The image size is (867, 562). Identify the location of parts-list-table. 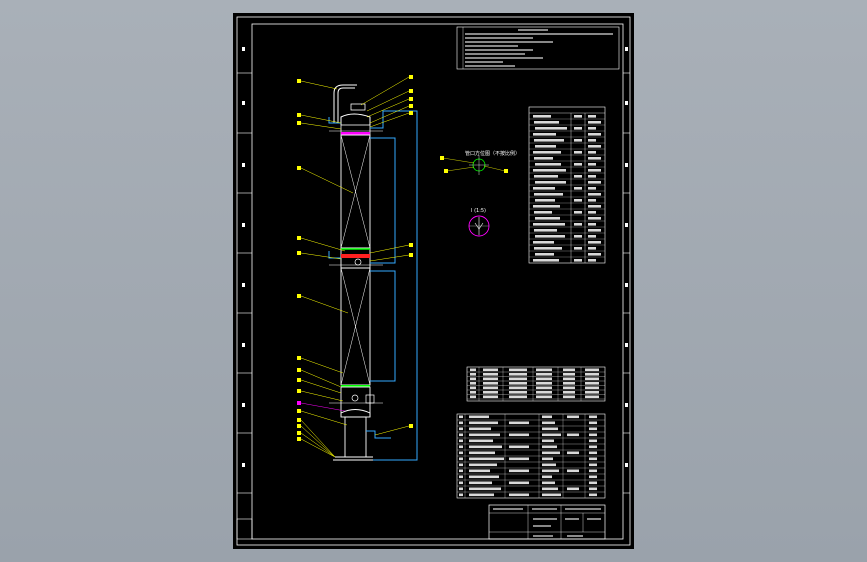
(531, 456).